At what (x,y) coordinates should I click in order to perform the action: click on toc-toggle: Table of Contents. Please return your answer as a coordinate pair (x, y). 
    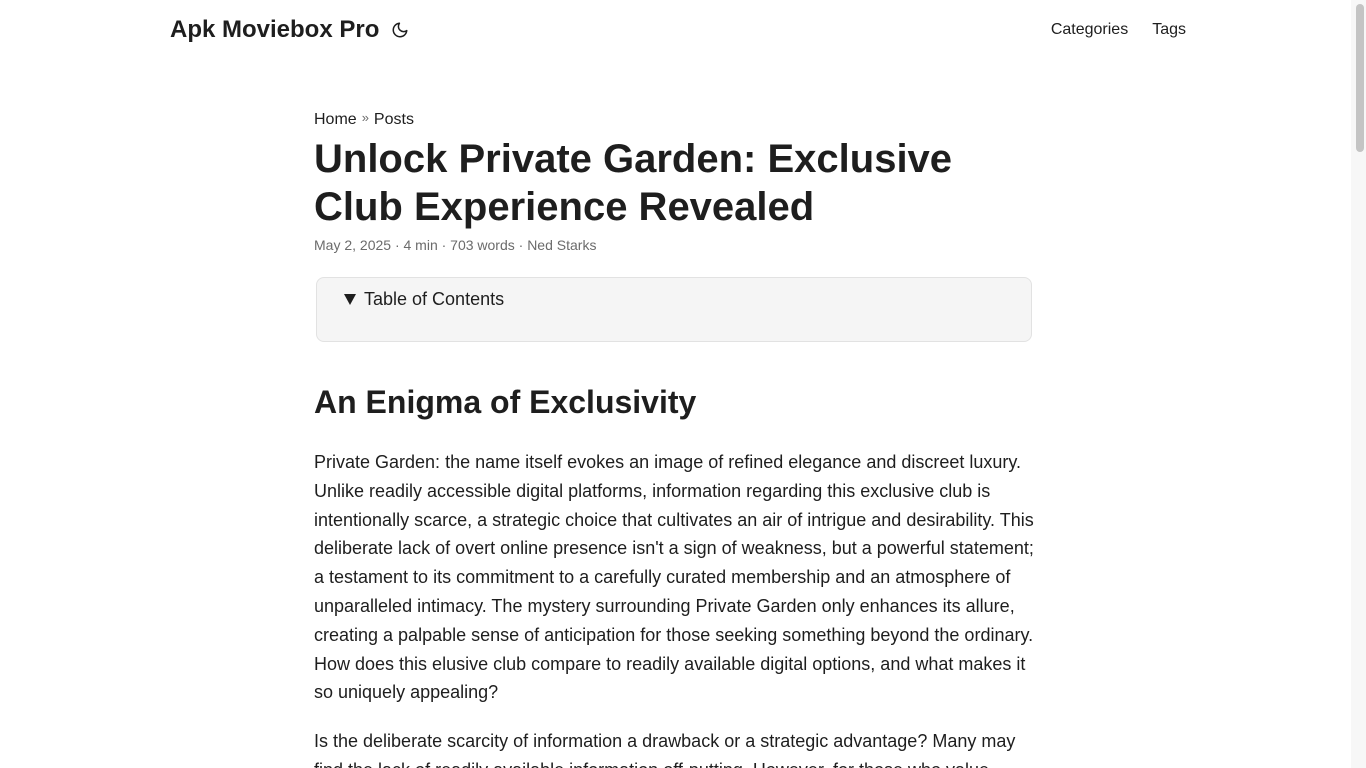
    Looking at the image, I should click on (674, 299).